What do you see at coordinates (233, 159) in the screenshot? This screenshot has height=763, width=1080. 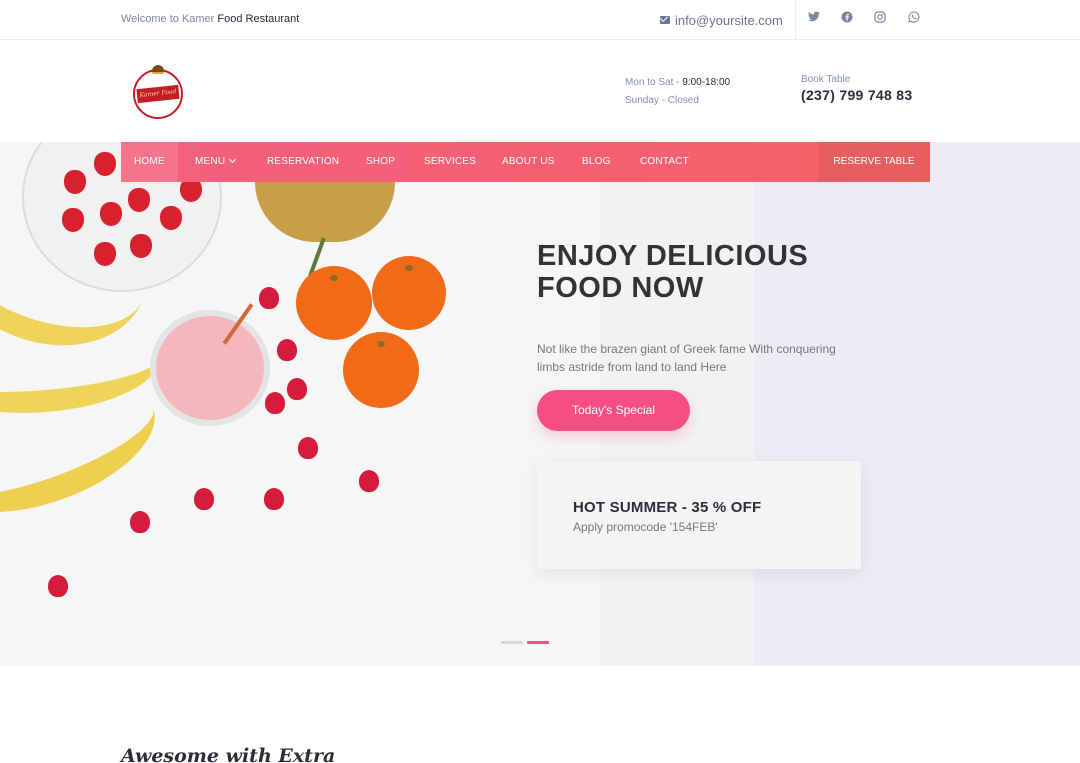 I see `chevron-down-icon` at bounding box center [233, 159].